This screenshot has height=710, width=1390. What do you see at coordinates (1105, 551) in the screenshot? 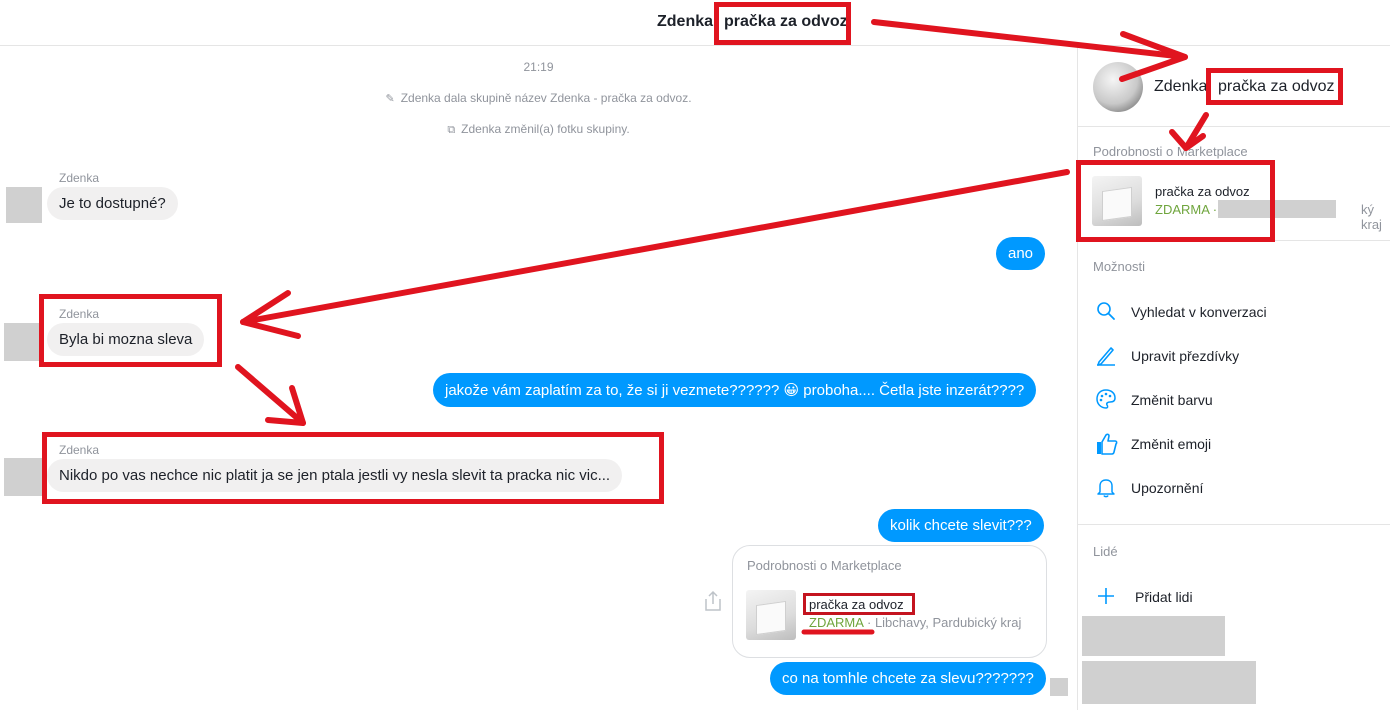
I see `people-section-heading: Lidé` at bounding box center [1105, 551].